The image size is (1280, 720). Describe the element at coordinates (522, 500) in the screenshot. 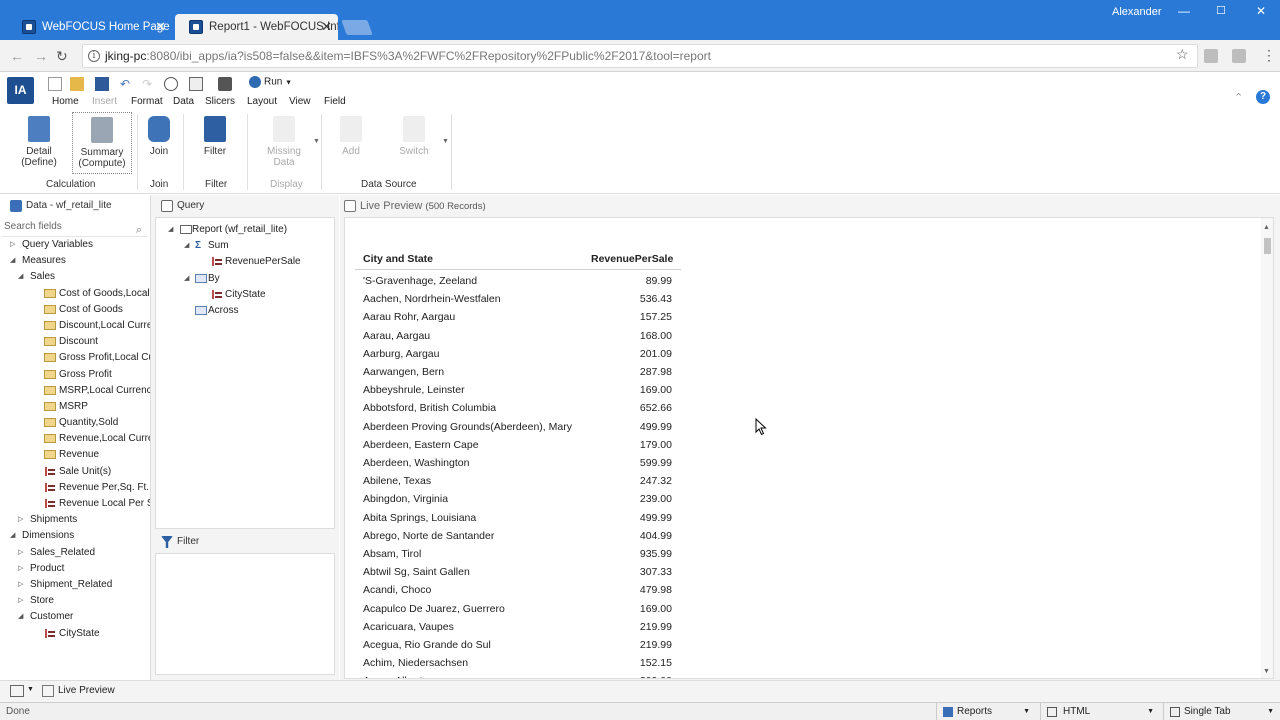

I see `report-row: Abingdon, Virginia 239.00` at that location.